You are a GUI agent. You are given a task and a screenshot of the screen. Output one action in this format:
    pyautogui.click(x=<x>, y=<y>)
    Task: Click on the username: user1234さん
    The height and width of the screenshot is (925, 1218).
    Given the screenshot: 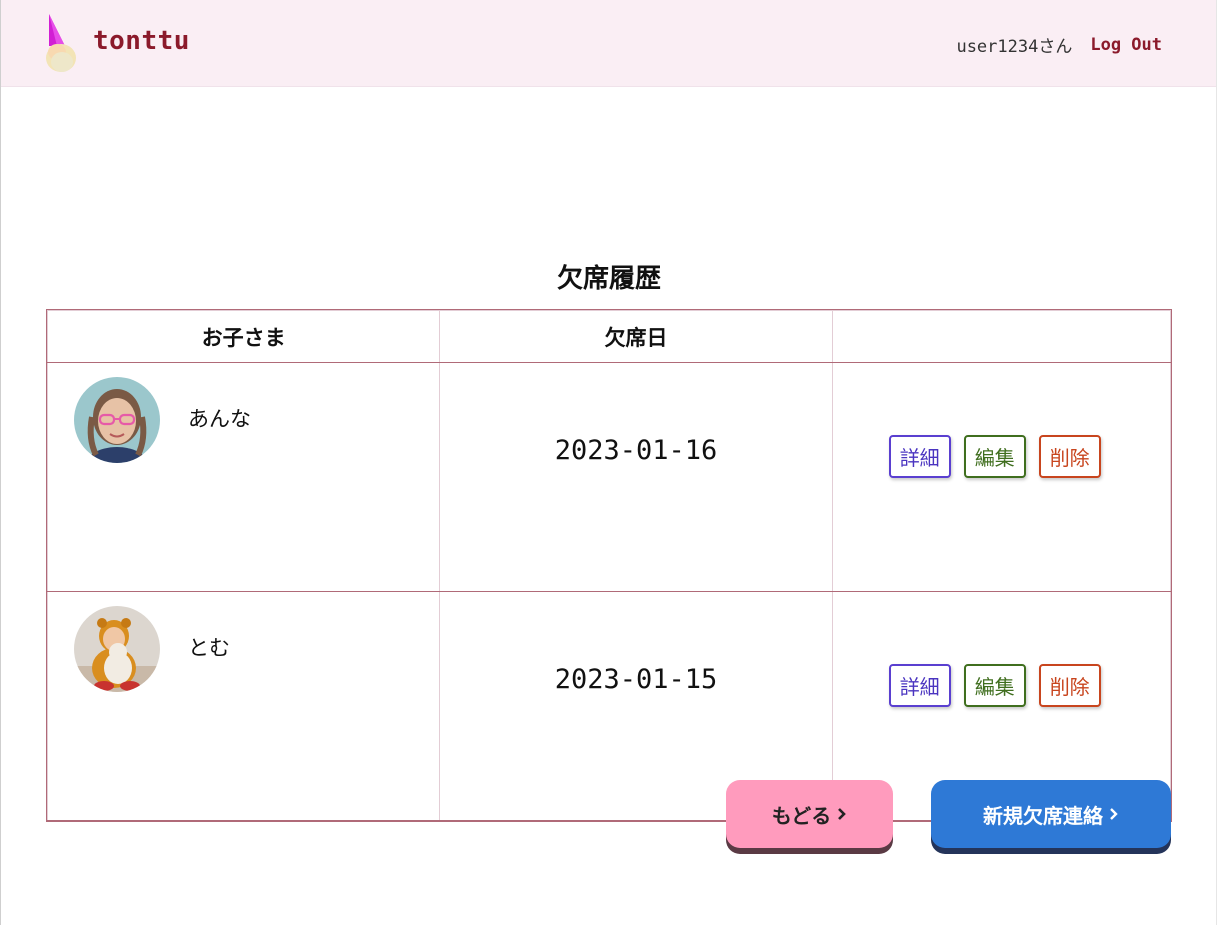 What is the action you would take?
    pyautogui.click(x=1014, y=47)
    